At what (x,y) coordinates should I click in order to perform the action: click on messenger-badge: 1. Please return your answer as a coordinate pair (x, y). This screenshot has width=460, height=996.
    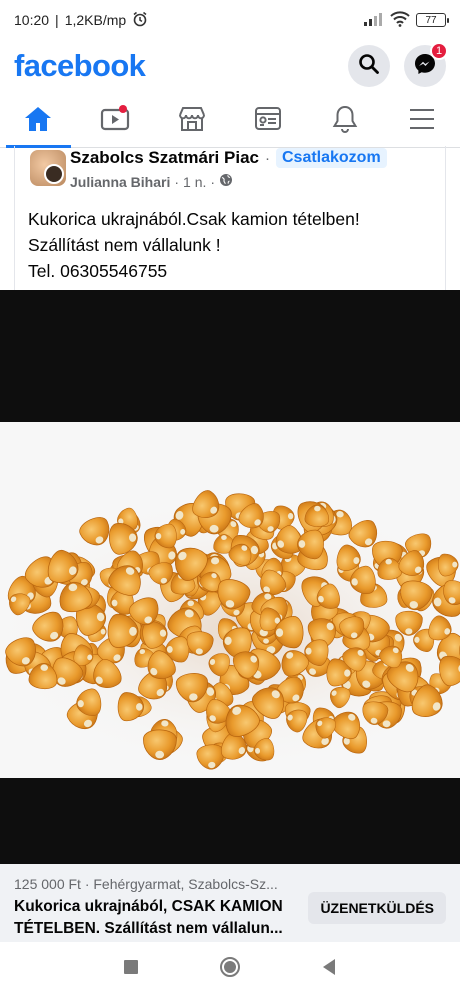
    Looking at the image, I should click on (439, 51).